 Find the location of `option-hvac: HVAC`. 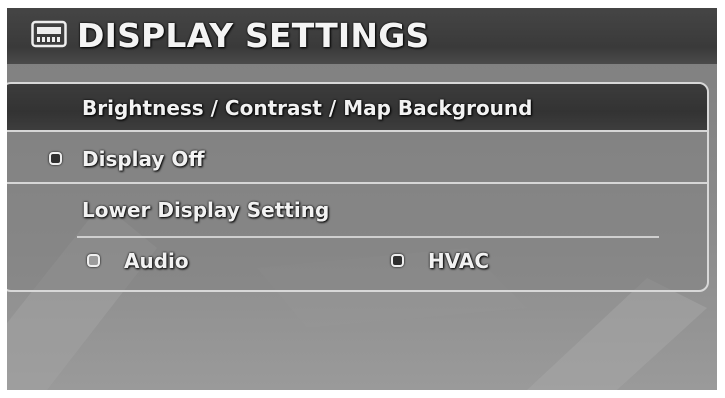

option-hvac: HVAC is located at coordinates (491, 261).